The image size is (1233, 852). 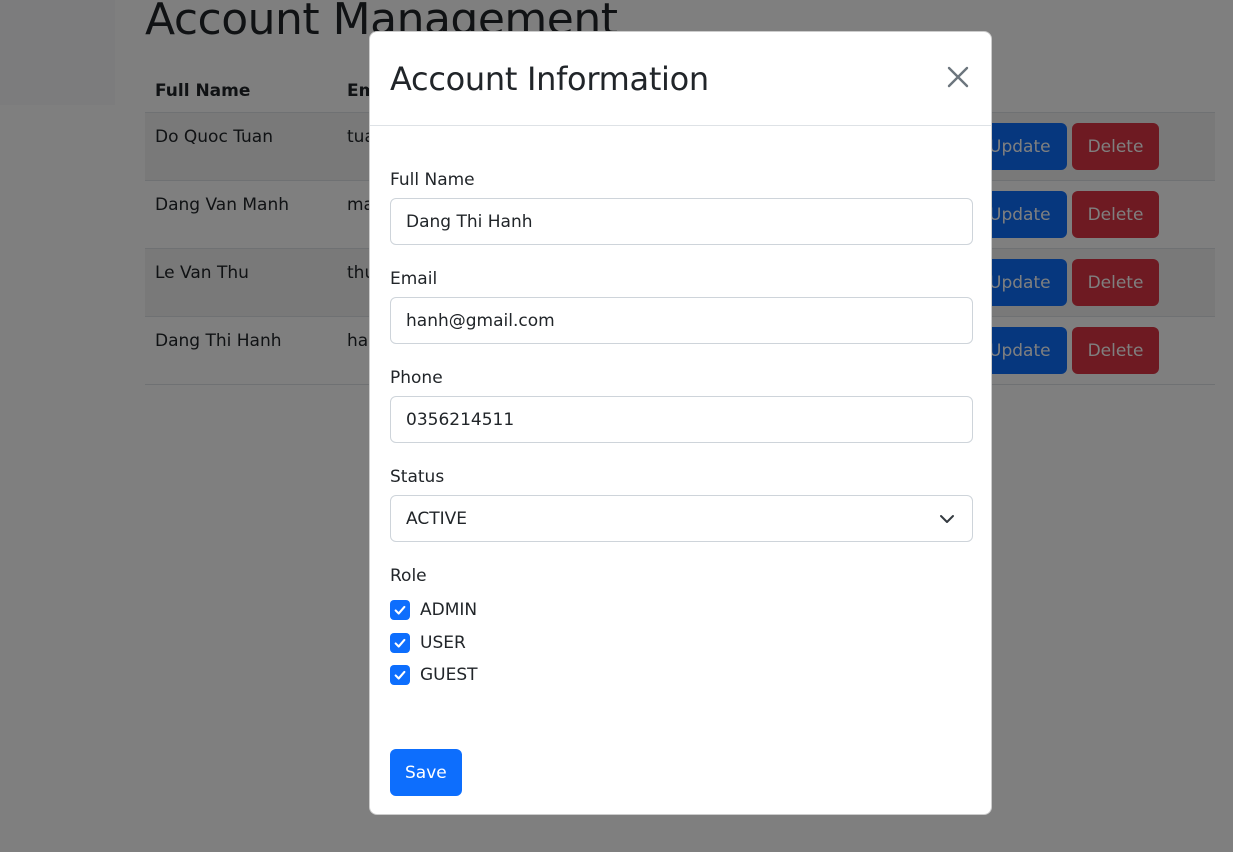 I want to click on status-label: Status, so click(x=417, y=477).